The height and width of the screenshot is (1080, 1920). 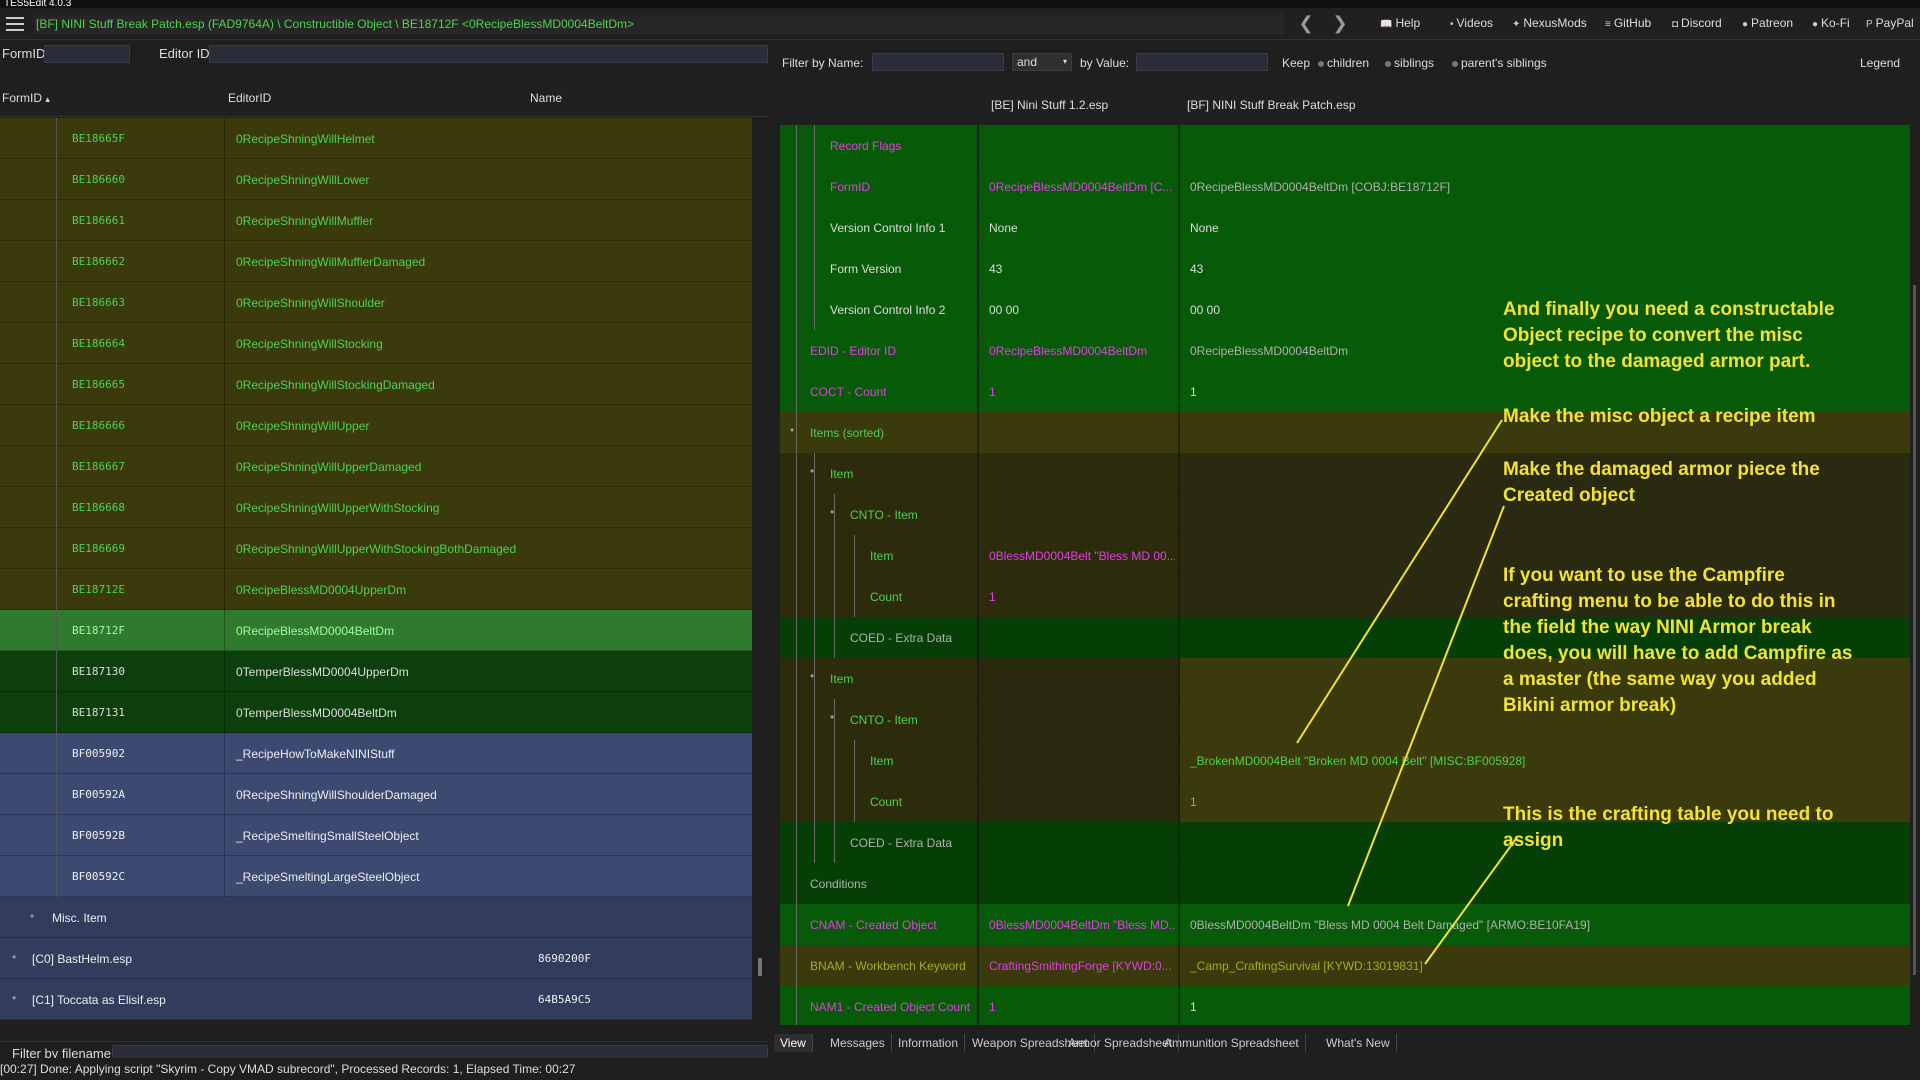 I want to click on patreon-link: ● Patreon, so click(x=1767, y=23).